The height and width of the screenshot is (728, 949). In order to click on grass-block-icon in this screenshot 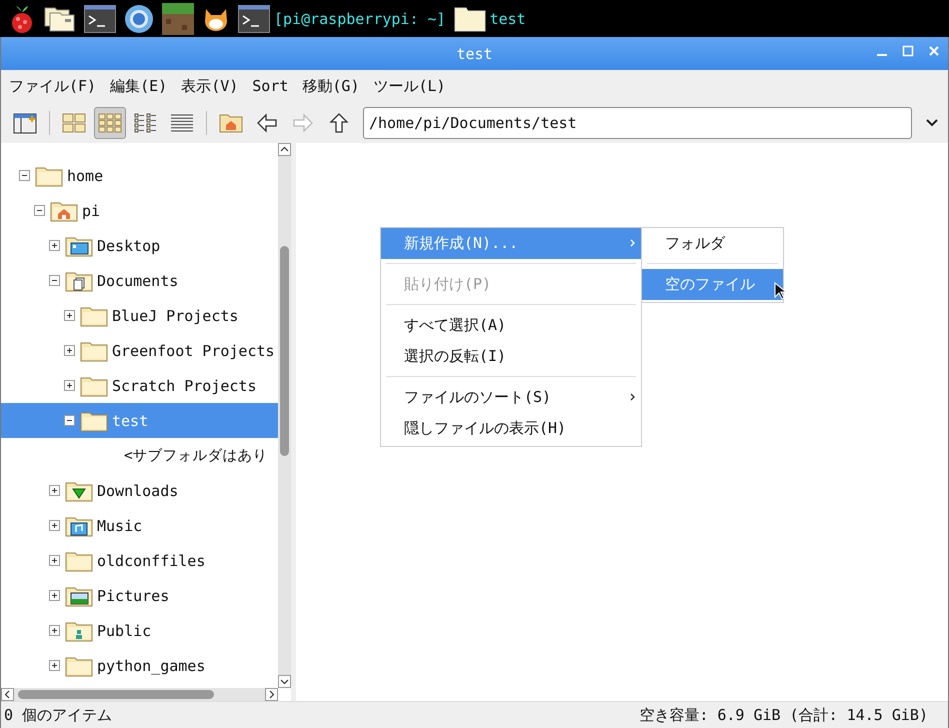, I will do `click(178, 18)`.